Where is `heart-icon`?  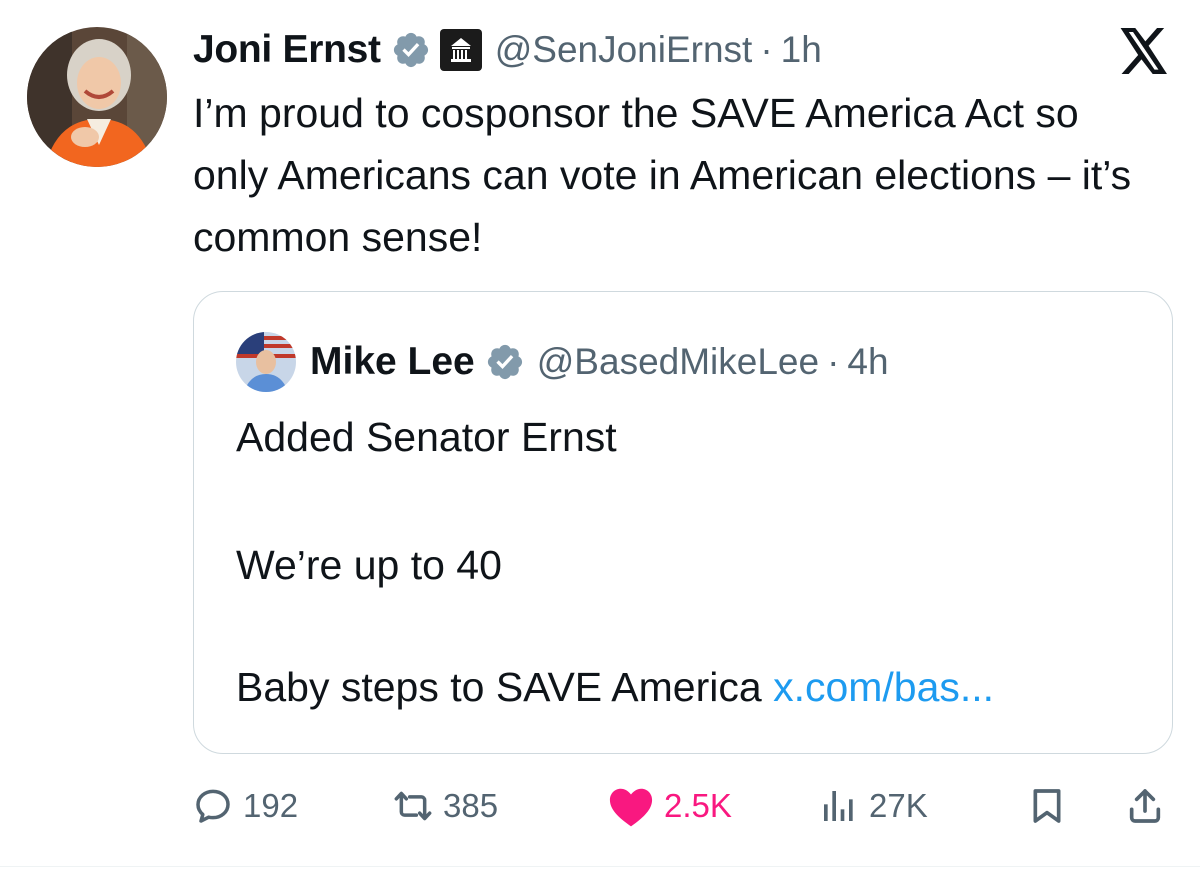
heart-icon is located at coordinates (631, 807).